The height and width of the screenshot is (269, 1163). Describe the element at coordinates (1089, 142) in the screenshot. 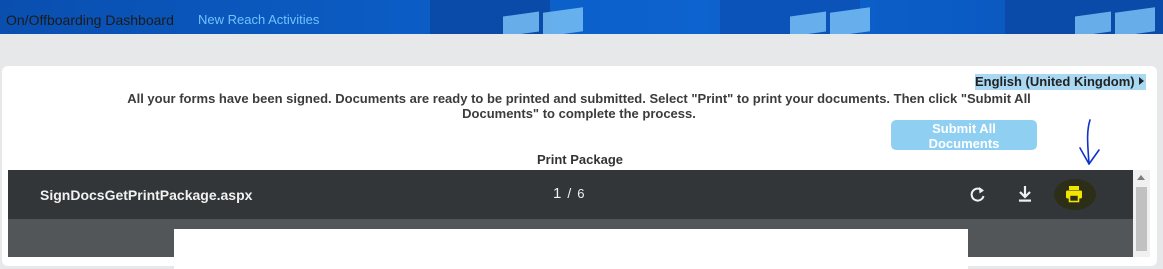

I see `annotation-arrow-icon` at that location.